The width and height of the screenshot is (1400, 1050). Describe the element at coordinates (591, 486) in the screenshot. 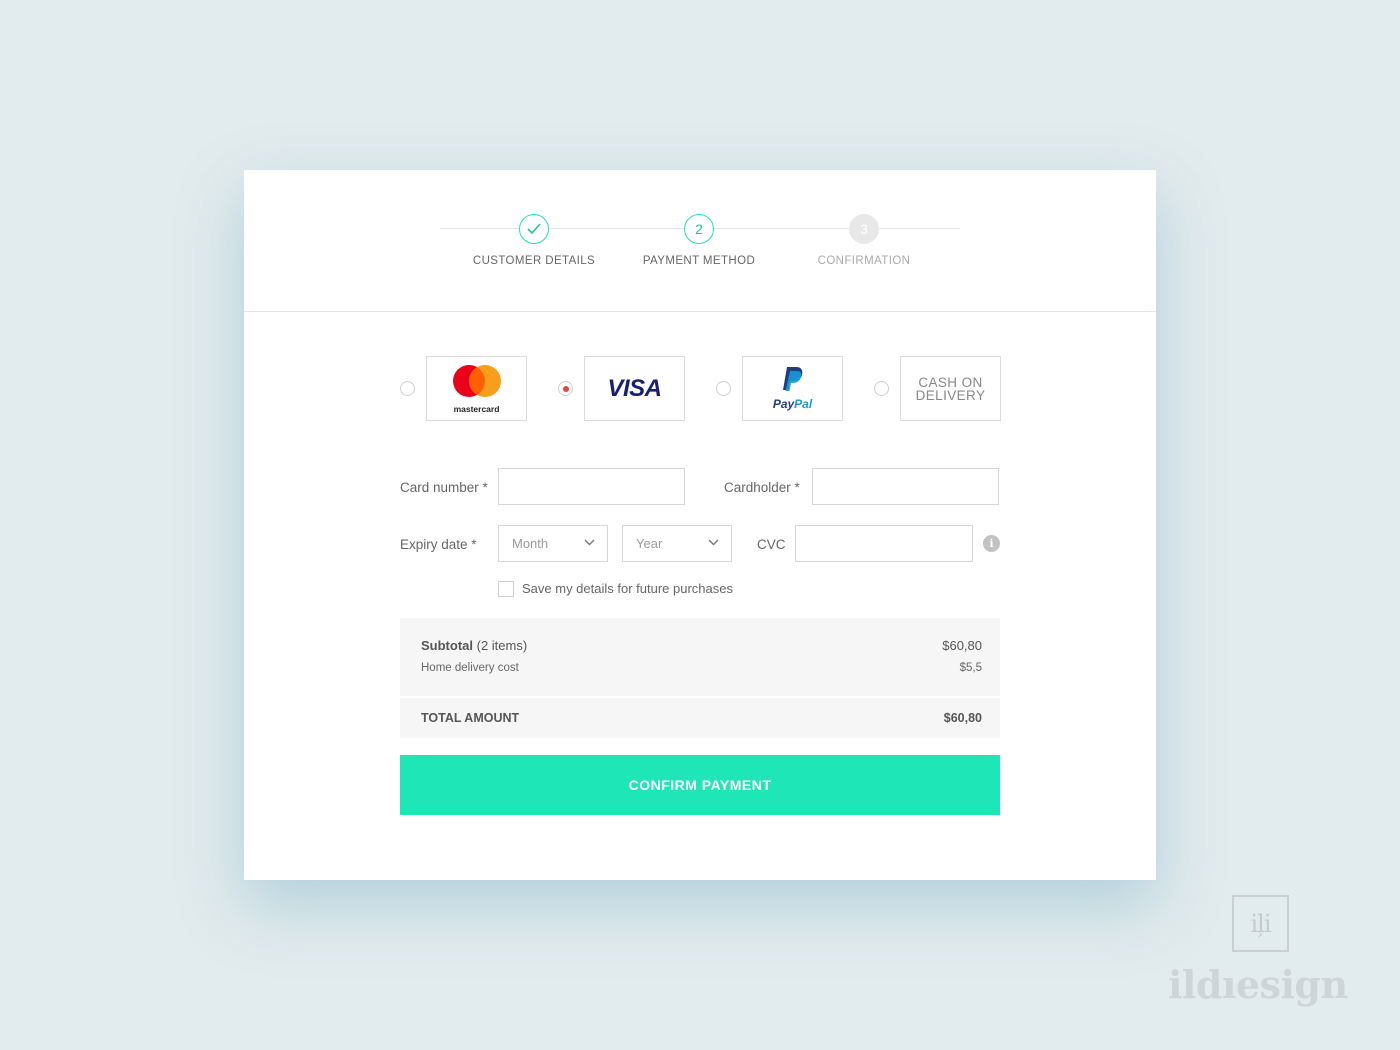

I see `card-number-input` at that location.